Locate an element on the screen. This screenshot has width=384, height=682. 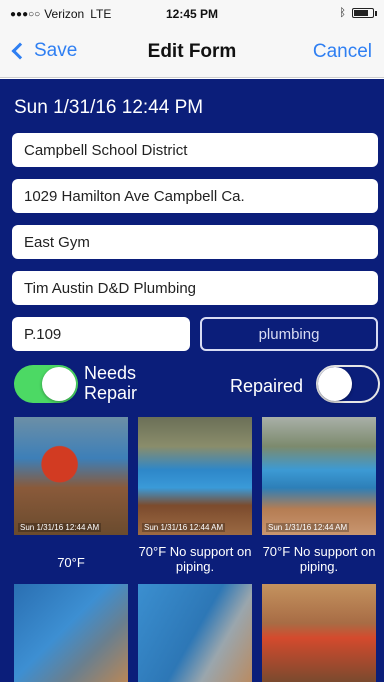
repaired-label: Repaired is located at coordinates (267, 386).